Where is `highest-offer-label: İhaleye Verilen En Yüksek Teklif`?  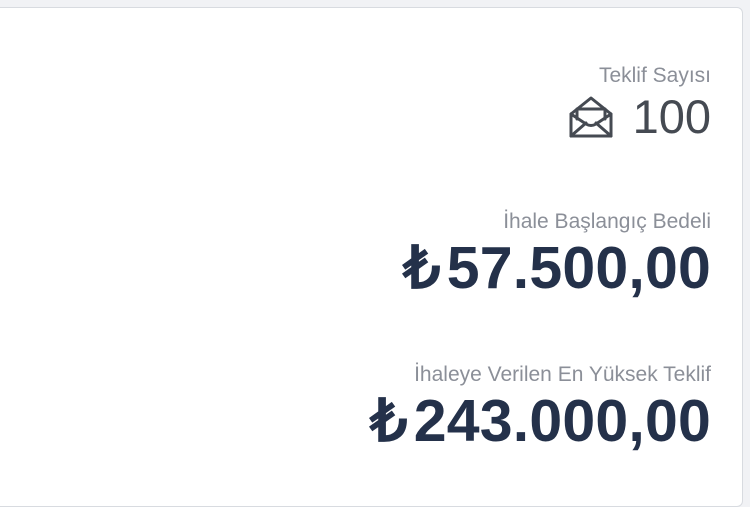
highest-offer-label: İhaleye Verilen En Yüksek Teklif is located at coordinates (562, 374).